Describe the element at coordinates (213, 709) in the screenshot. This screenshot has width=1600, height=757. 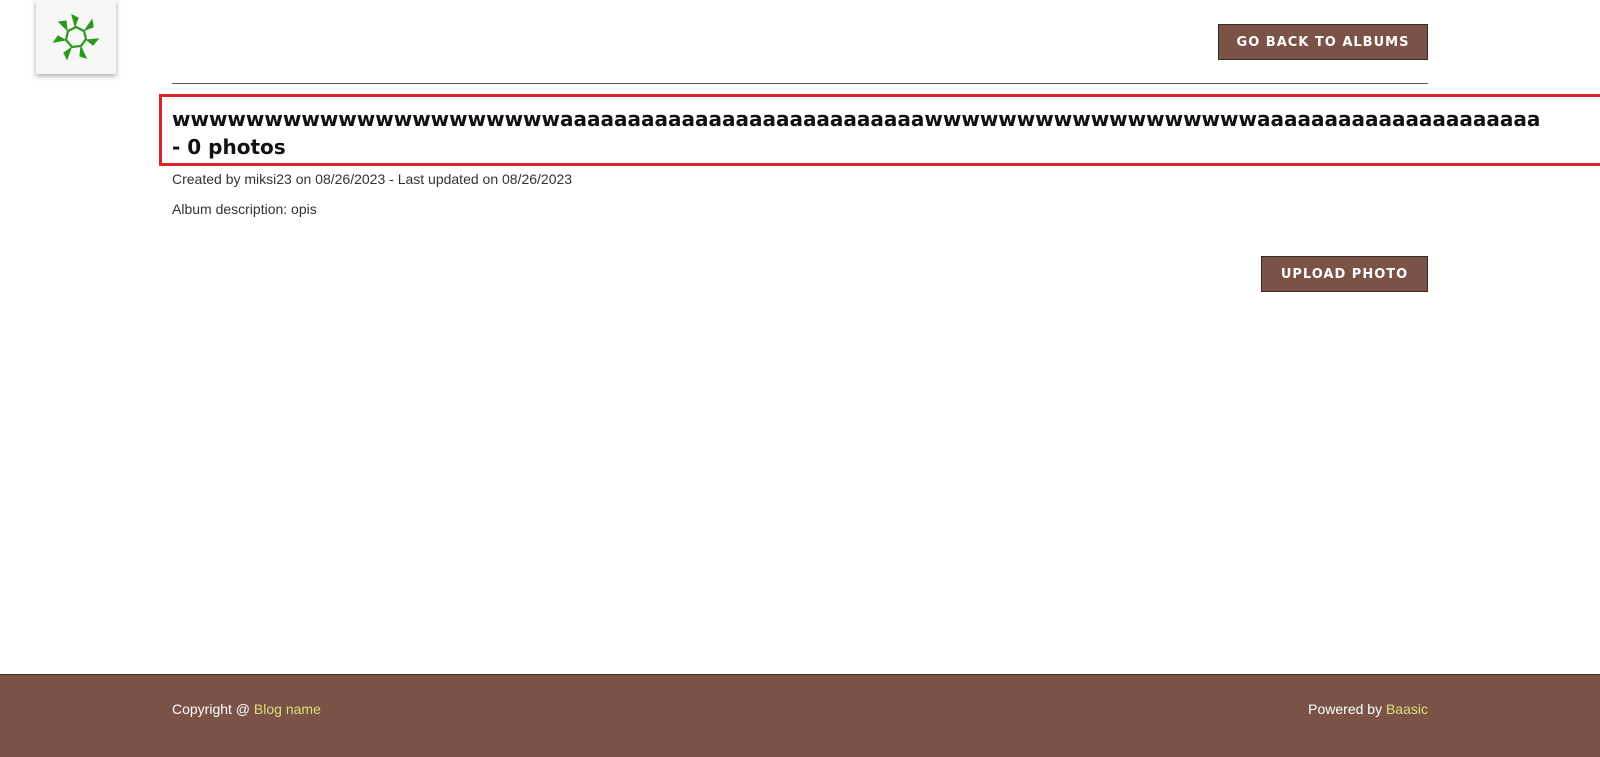
I see `copyright-prefix: Copyright @` at that location.